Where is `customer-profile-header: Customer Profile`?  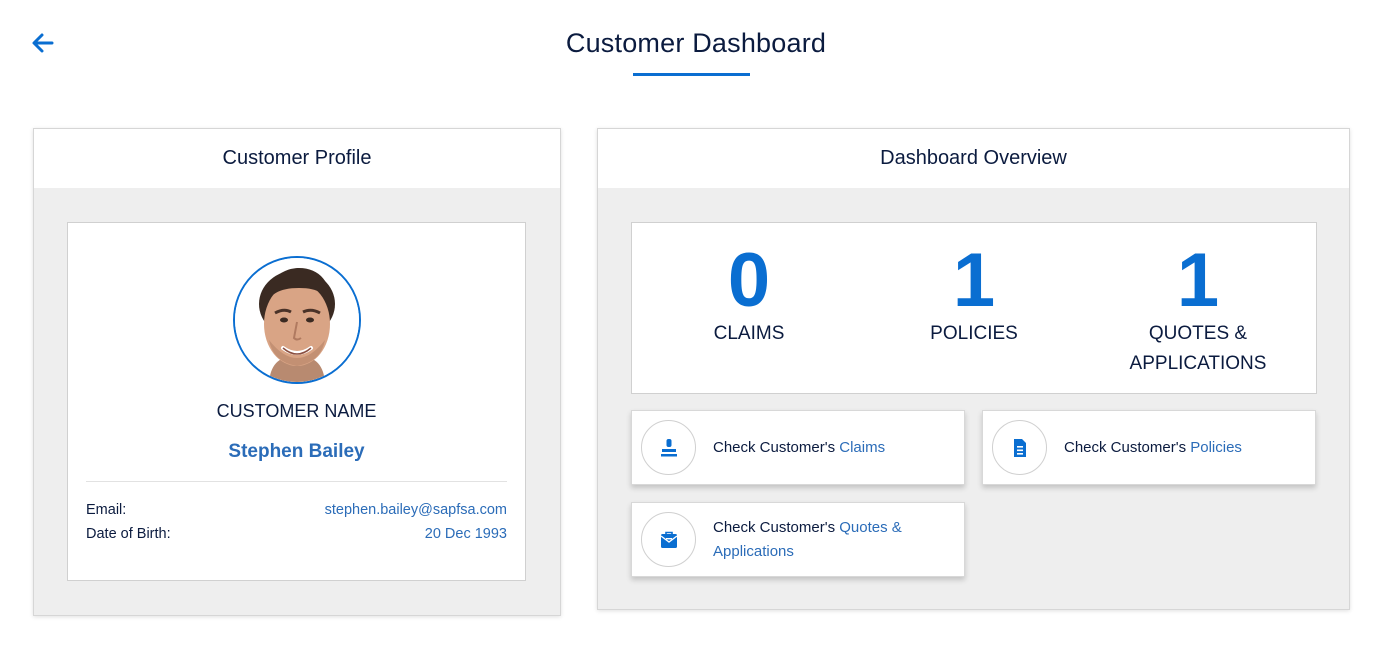 customer-profile-header: Customer Profile is located at coordinates (297, 158).